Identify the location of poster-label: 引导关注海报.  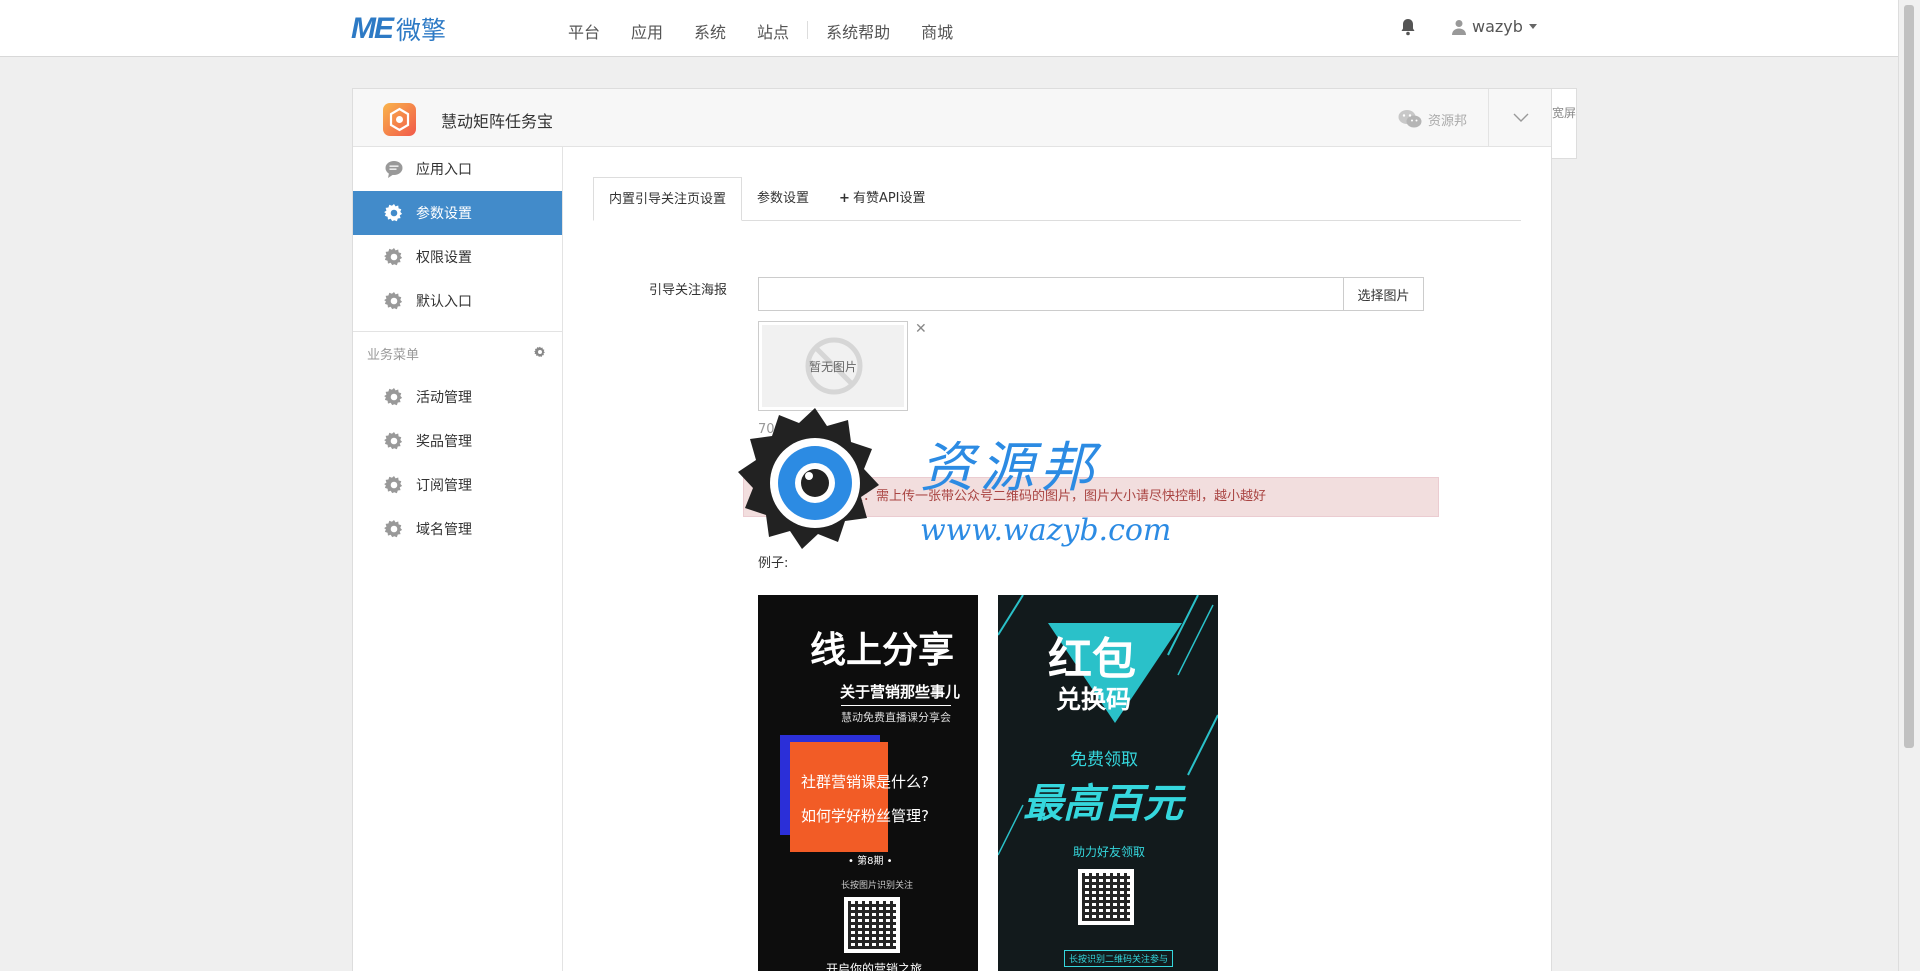
(688, 290).